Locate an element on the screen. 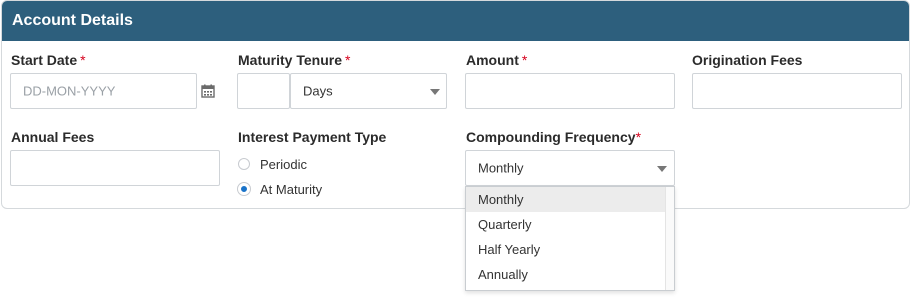  radio-periodic-label: Periodic is located at coordinates (283, 164).